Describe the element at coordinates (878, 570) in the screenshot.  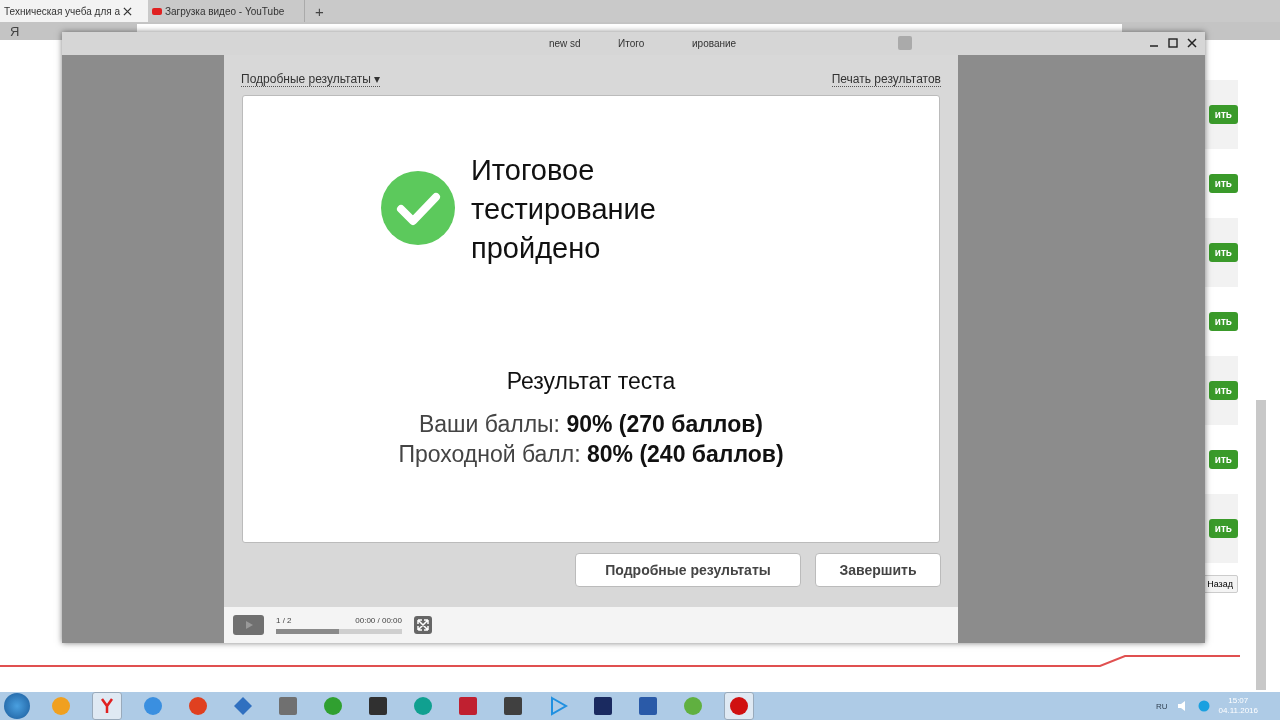
I see `finish-button: Завершить` at that location.